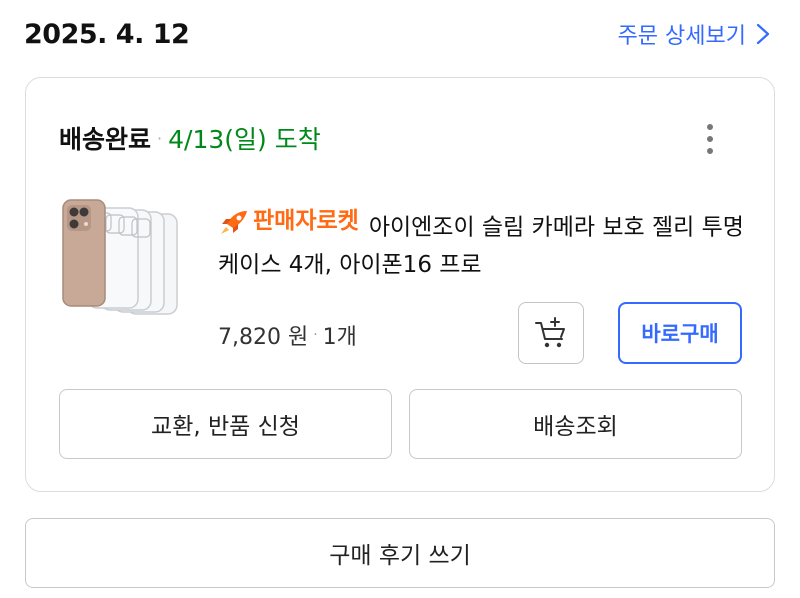  I want to click on order-detail-link: 주문 상세보기, so click(694, 34).